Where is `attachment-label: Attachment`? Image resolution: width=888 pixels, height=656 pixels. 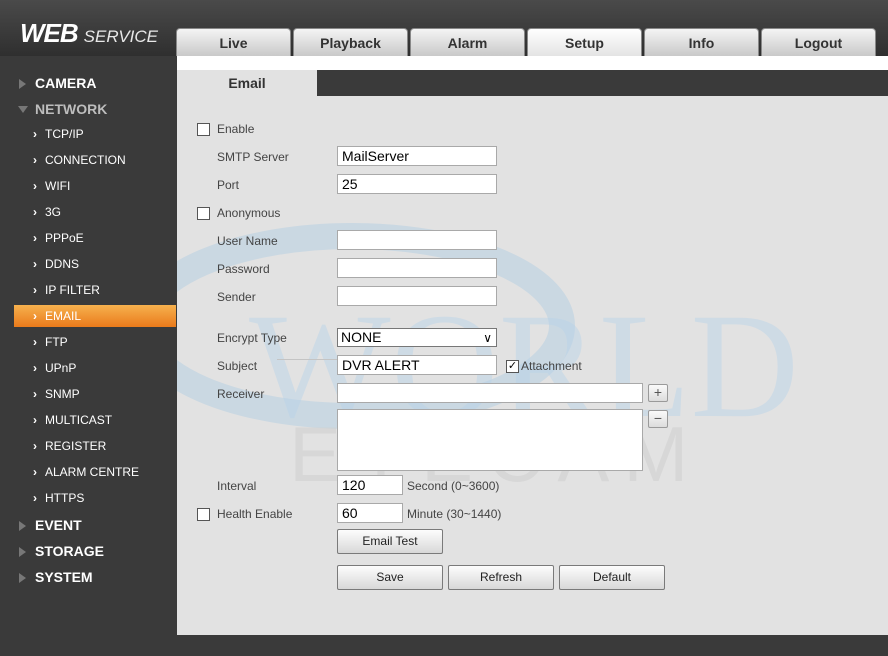
attachment-label: Attachment is located at coordinates (551, 366).